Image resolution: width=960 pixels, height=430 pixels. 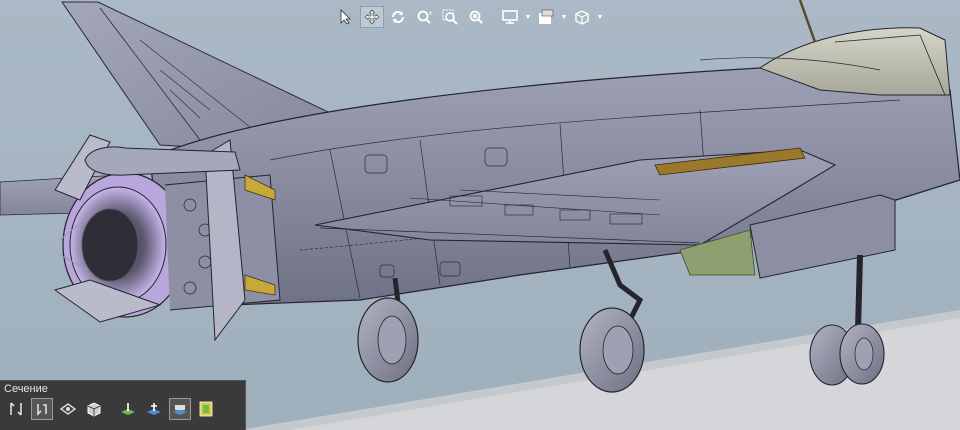 I want to click on section-panel-toolbar, so click(x=111, y=409).